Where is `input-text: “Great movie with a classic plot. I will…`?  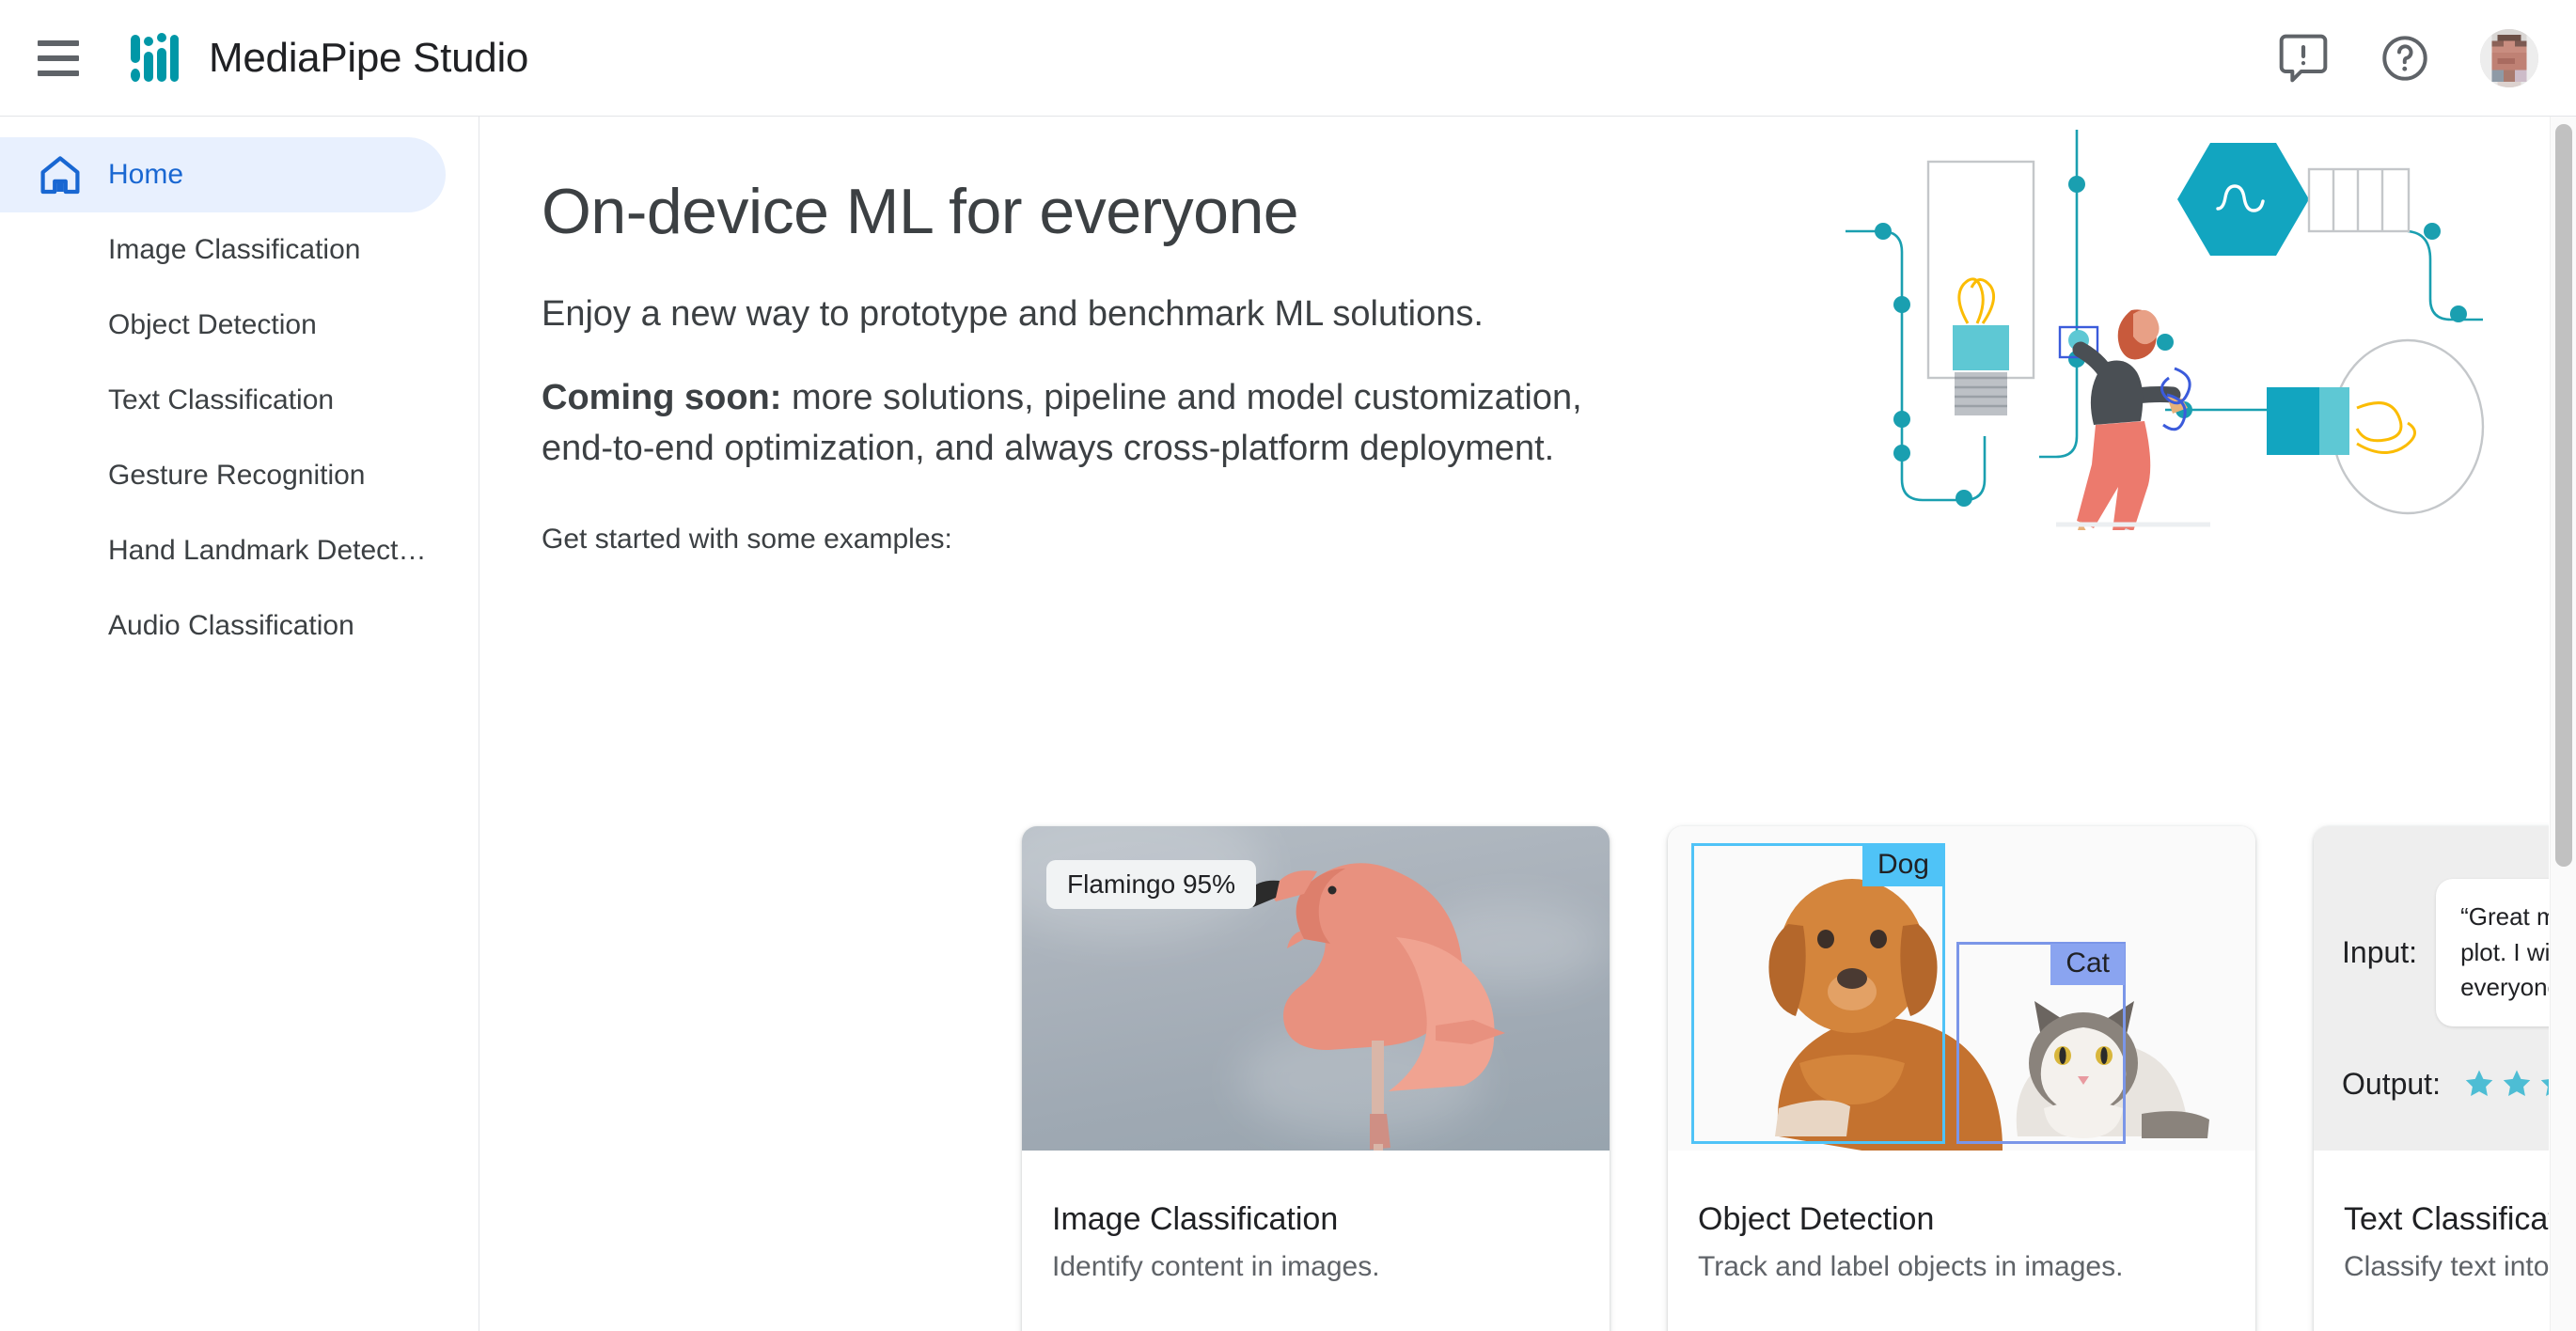 input-text: “Great movie with a classic plot. I will… is located at coordinates (2493, 953).